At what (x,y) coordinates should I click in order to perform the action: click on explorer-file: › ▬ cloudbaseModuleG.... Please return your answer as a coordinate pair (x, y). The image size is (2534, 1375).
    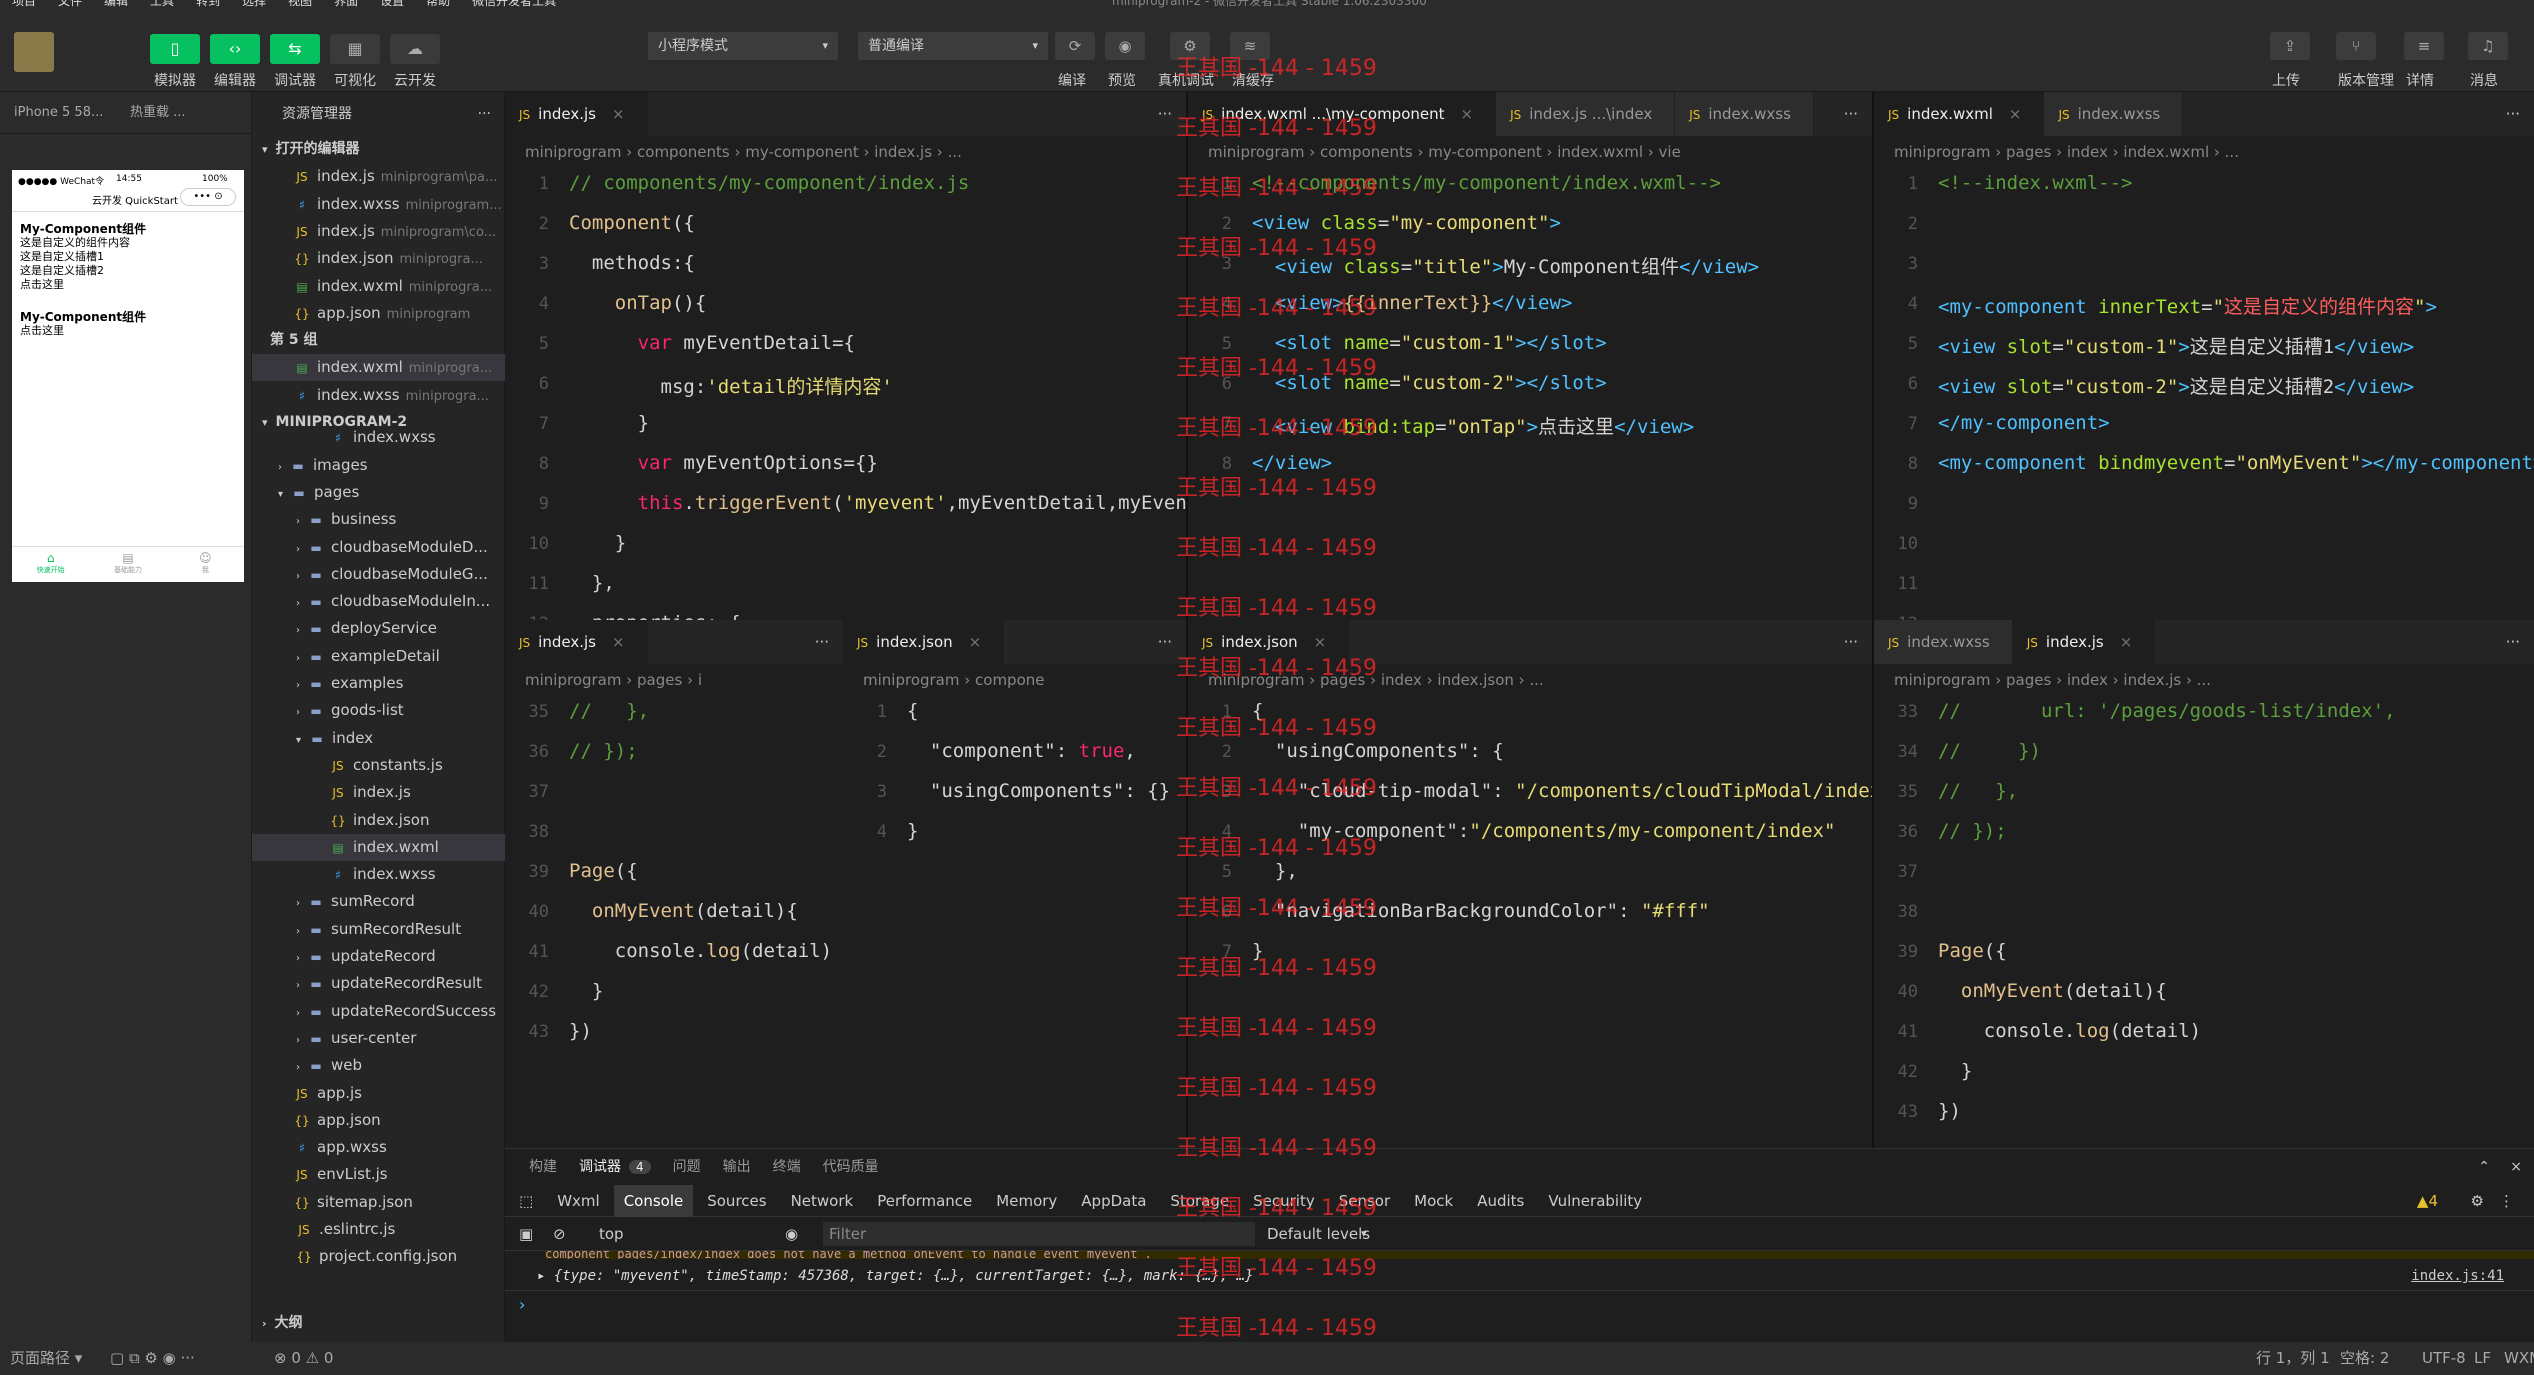
    Looking at the image, I should click on (378, 574).